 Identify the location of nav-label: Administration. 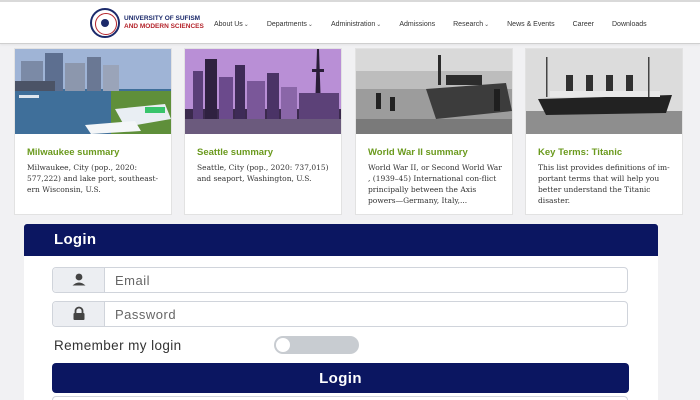
(353, 24).